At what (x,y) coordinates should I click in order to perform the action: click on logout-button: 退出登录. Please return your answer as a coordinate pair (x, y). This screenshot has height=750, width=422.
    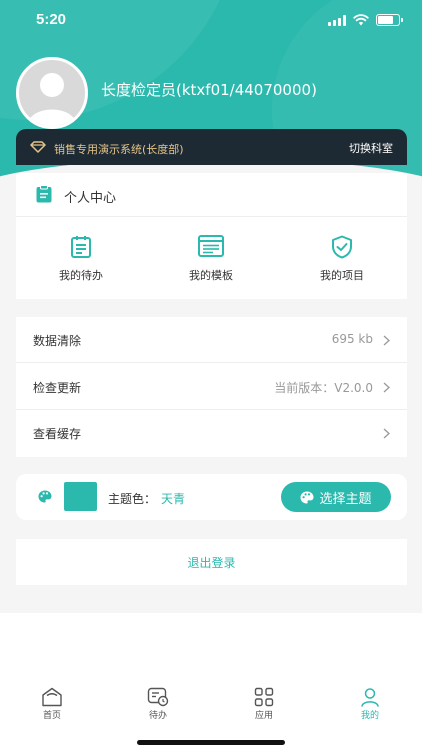
    Looking at the image, I should click on (211, 562).